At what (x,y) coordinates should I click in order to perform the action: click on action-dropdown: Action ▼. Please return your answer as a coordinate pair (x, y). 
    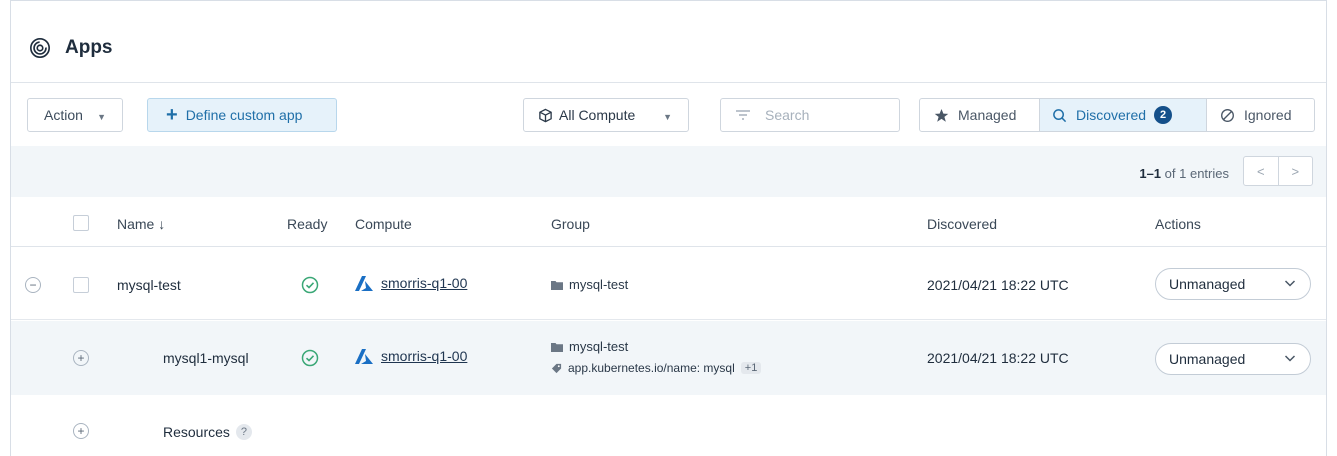
    Looking at the image, I should click on (75, 115).